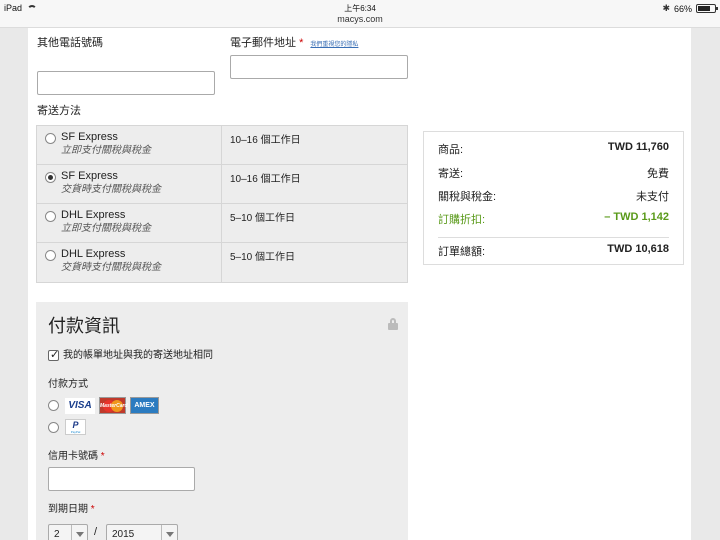 Image resolution: width=720 pixels, height=540 pixels. I want to click on status-right: ✱ 66%, so click(690, 8).